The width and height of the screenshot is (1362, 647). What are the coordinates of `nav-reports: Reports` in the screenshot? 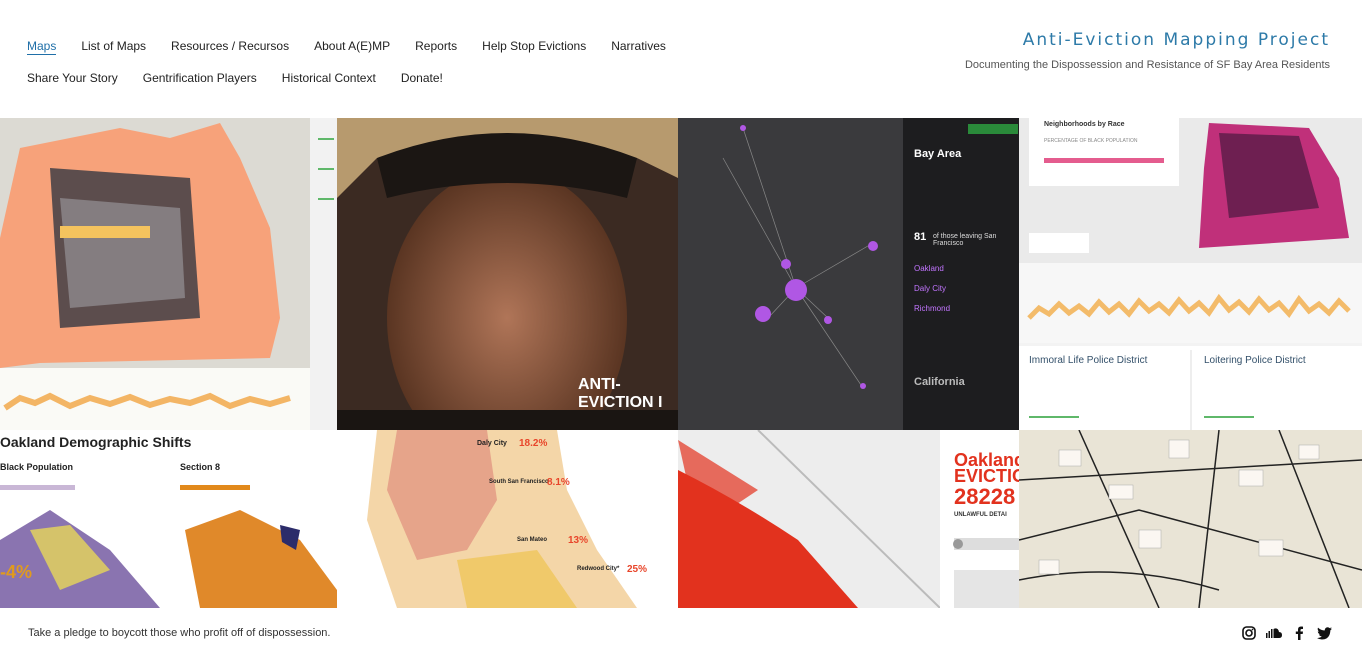 It's located at (436, 46).